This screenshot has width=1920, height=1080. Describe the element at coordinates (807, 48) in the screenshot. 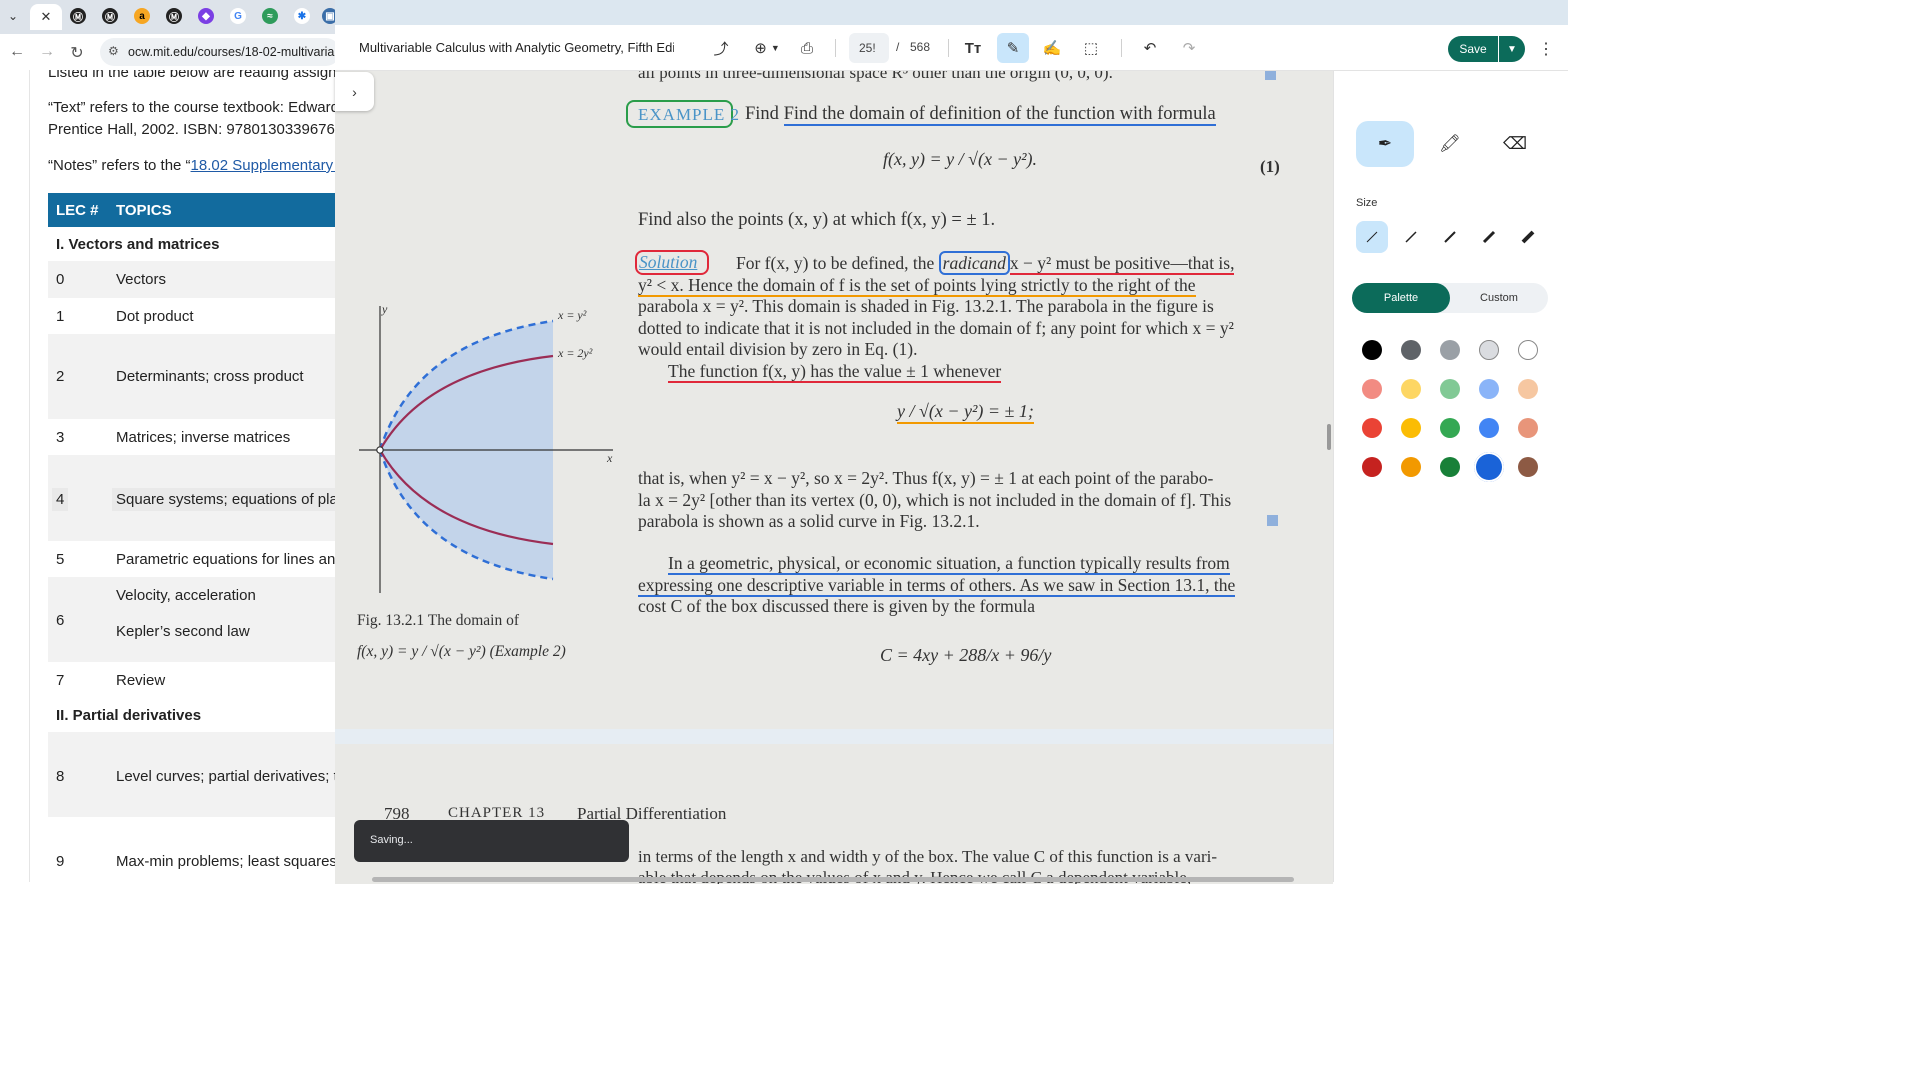

I see `print-icon: ⎙` at that location.